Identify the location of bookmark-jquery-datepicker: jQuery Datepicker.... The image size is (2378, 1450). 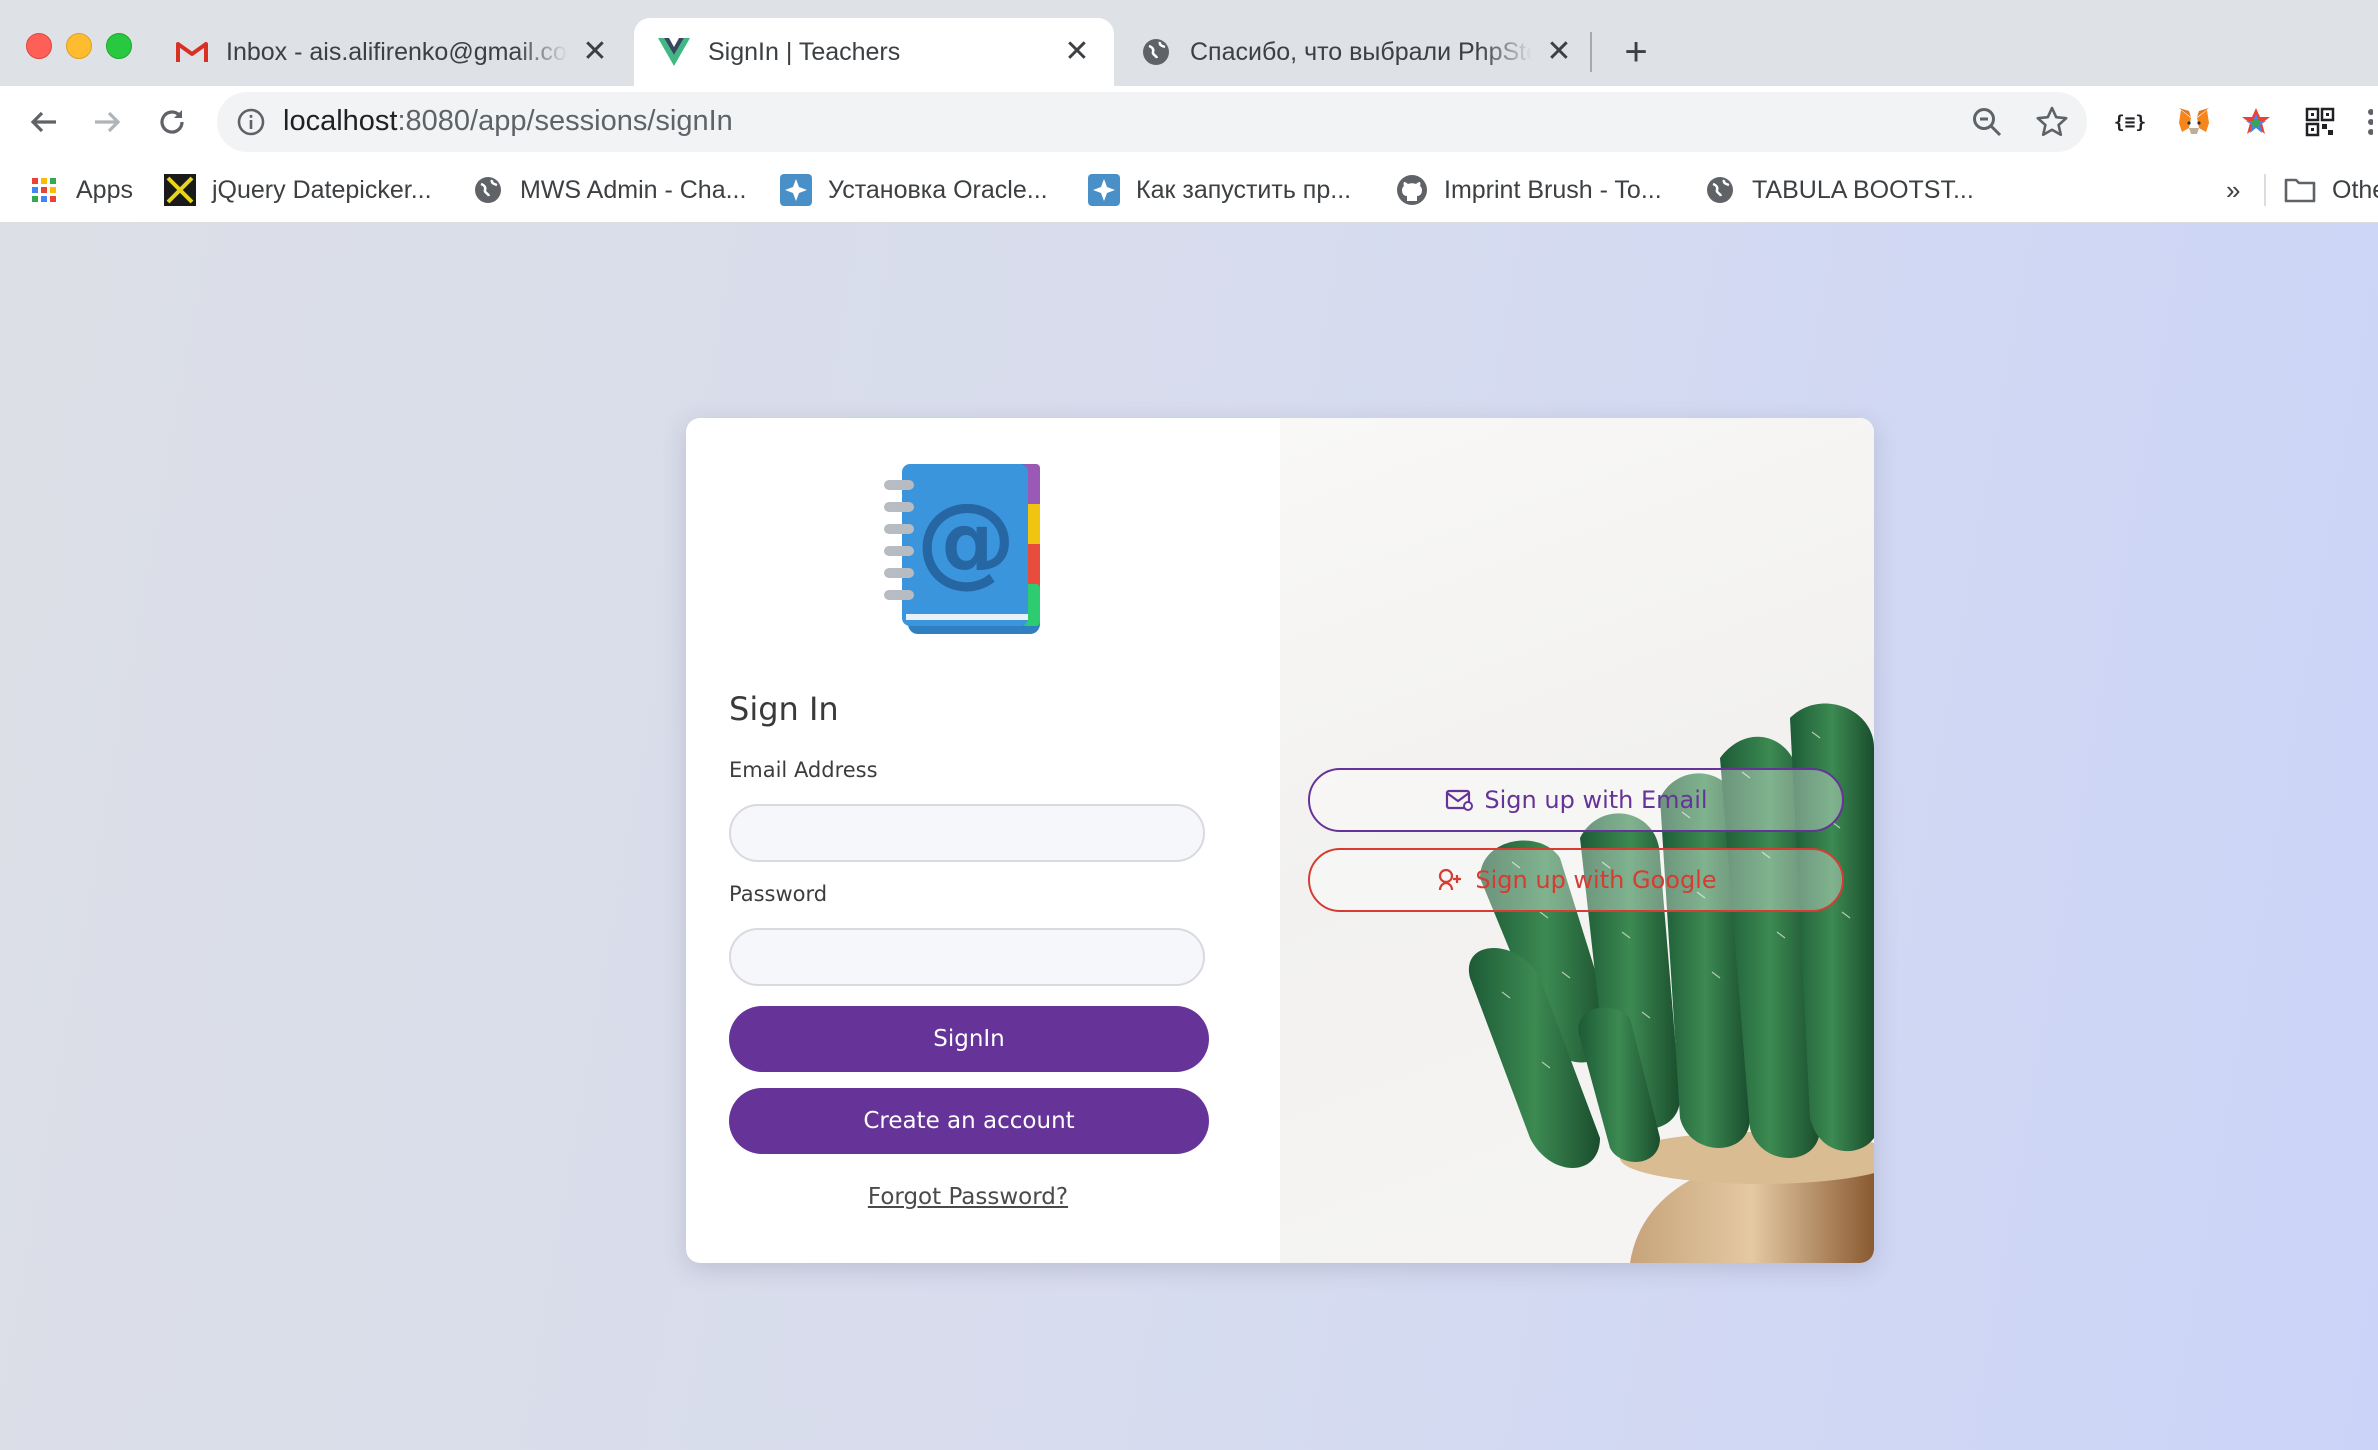
(298, 190).